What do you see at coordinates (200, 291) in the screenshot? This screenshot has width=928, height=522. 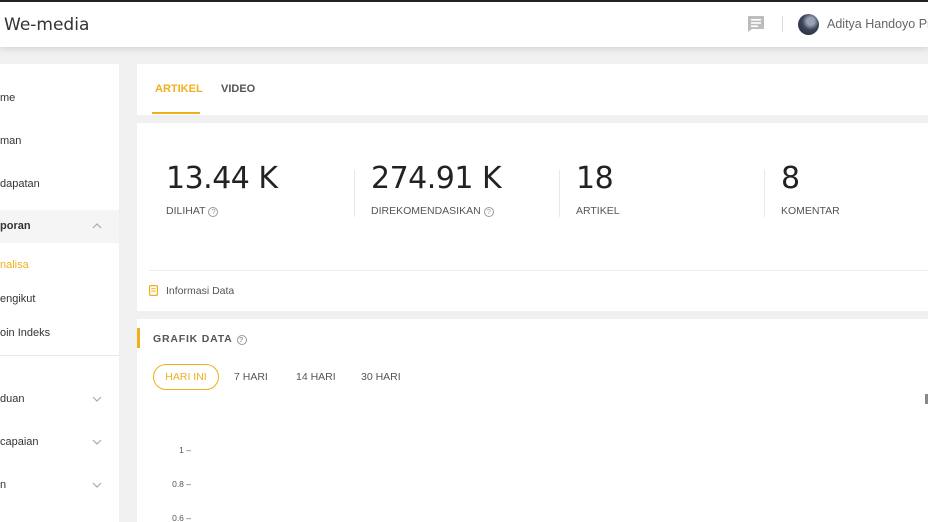 I see `data-info-link: Informasi Data` at bounding box center [200, 291].